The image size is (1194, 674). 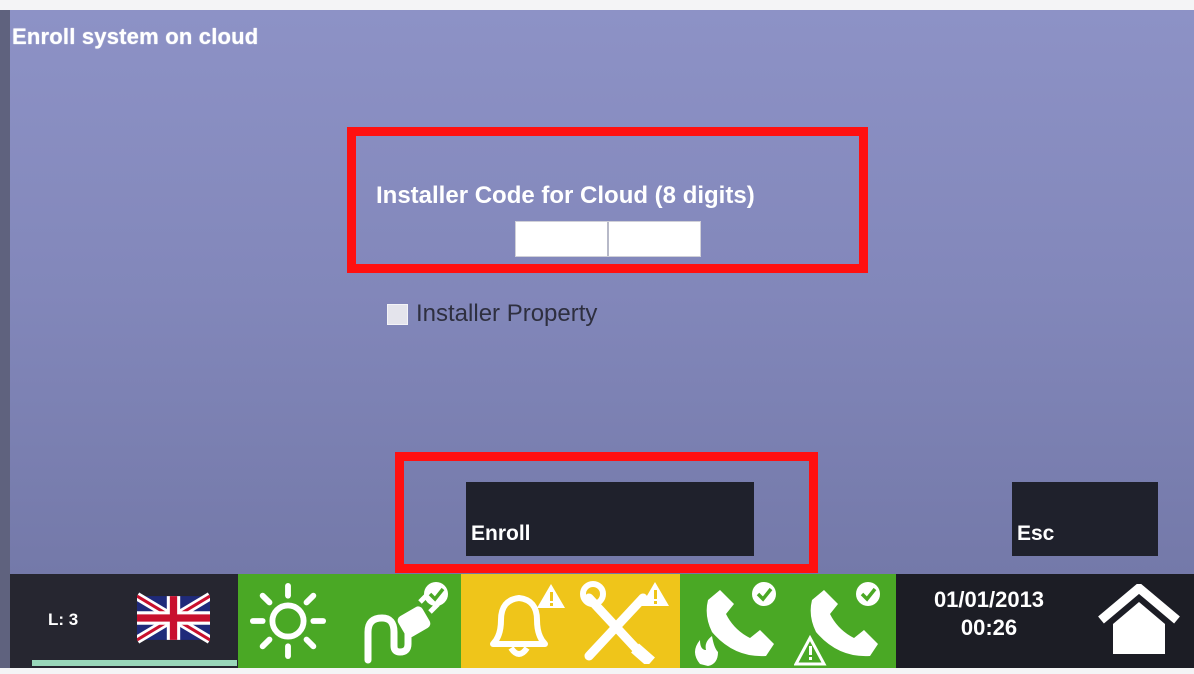 I want to click on installer-property-row: Installer Property, so click(x=492, y=314).